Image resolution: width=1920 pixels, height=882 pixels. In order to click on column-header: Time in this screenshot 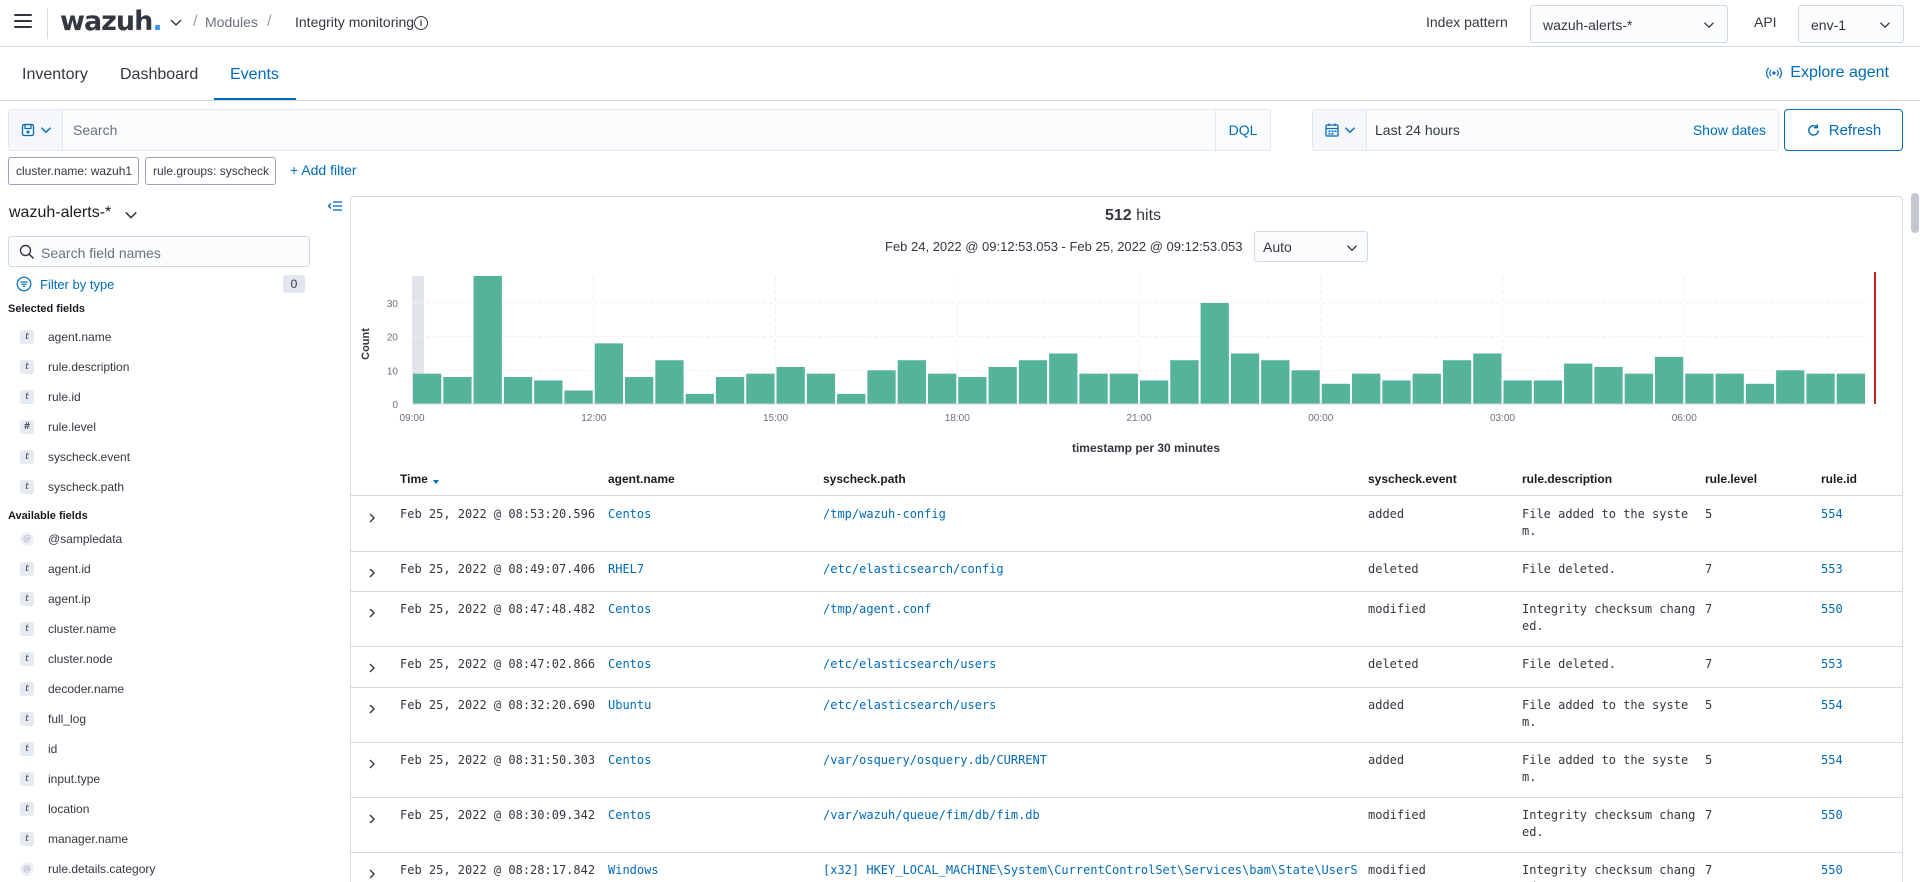, I will do `click(414, 479)`.